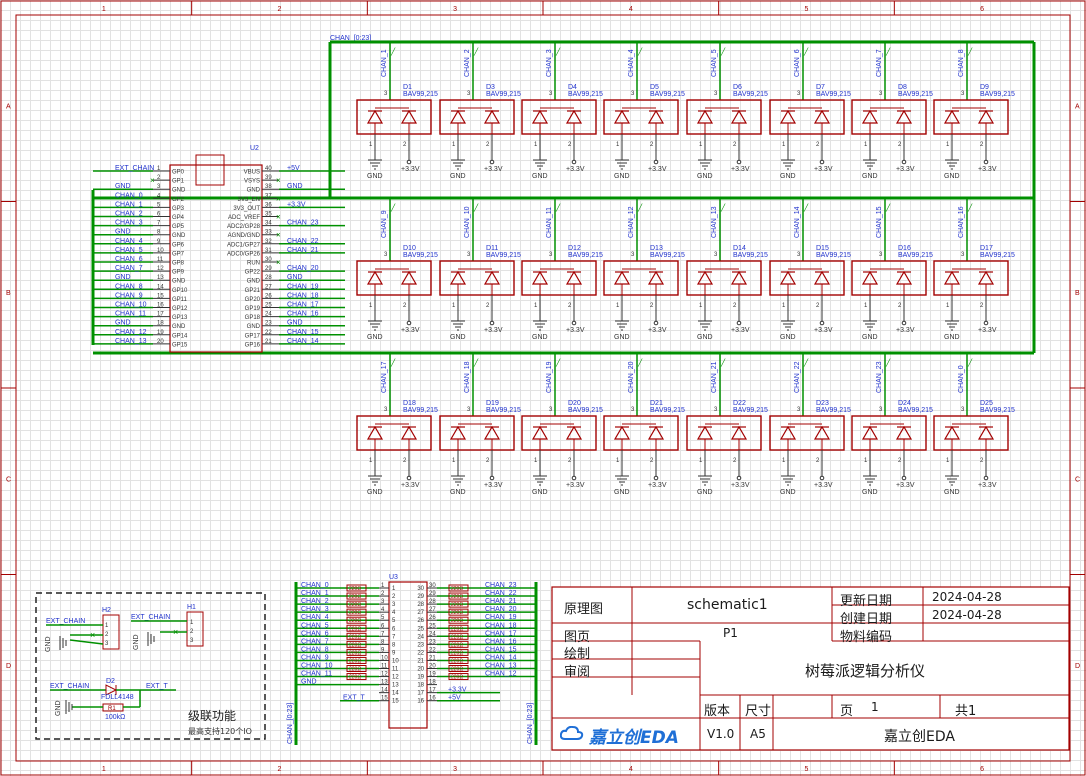 This screenshot has height=776, width=1086. Describe the element at coordinates (457, 690) in the screenshot. I see `u3-net-label: +3.3V` at that location.